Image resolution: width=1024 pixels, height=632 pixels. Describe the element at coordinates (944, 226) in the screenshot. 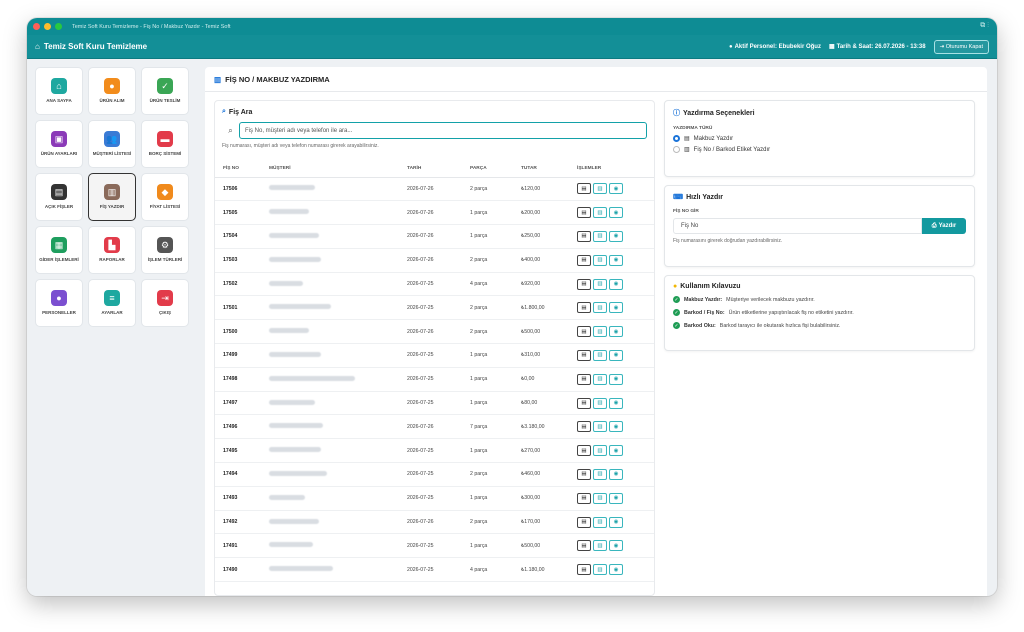

I see `print-button: ⎙ Yazdır` at that location.